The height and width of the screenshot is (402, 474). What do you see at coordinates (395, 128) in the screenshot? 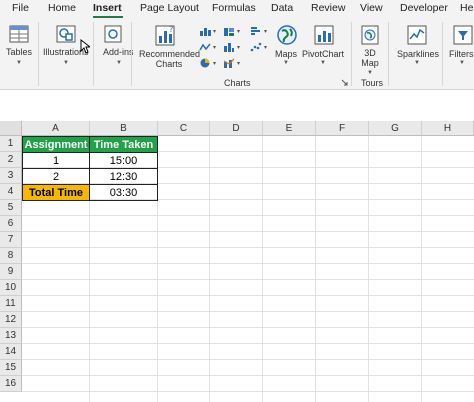
I see `column-header-g: G` at bounding box center [395, 128].